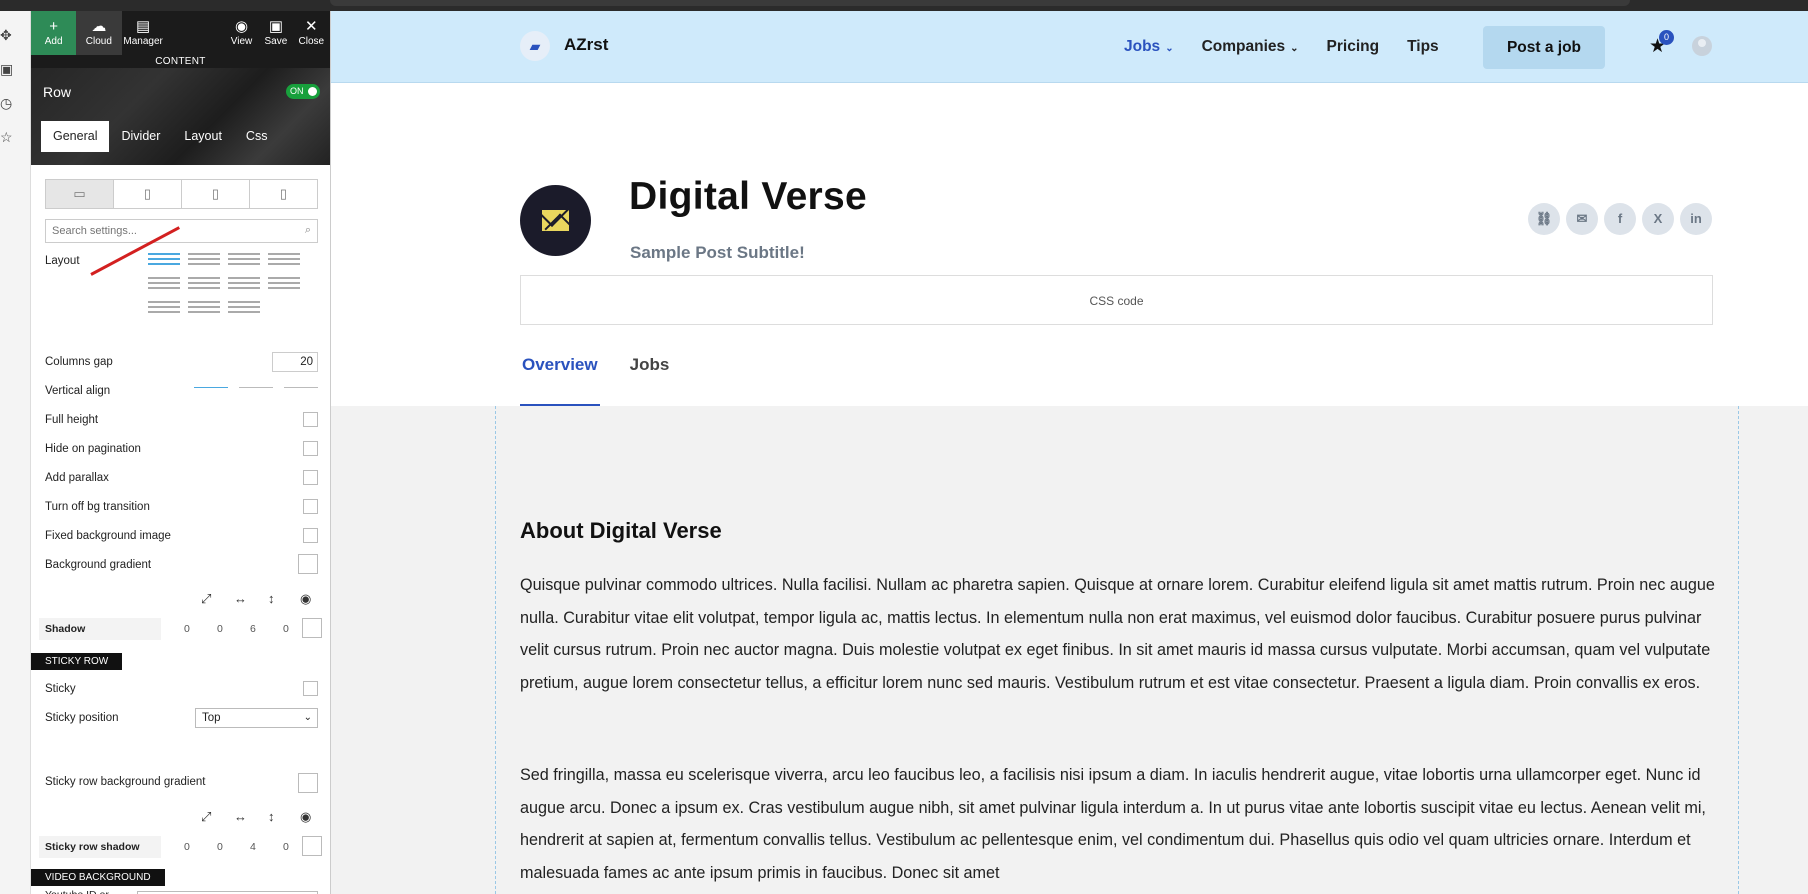  What do you see at coordinates (187, 847) in the screenshot?
I see `sticky-shadow-x-value: 0` at bounding box center [187, 847].